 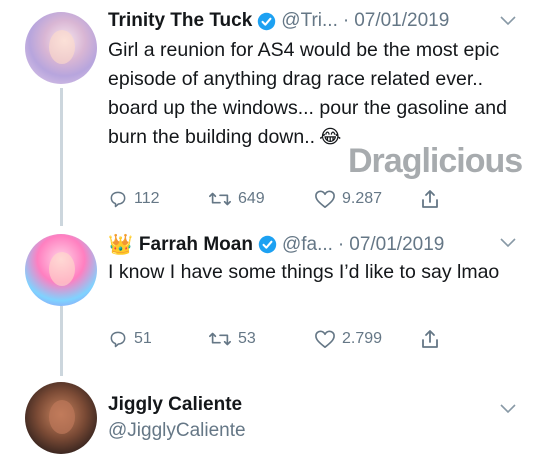 I want to click on watermark: Draglicious, so click(x=435, y=161).